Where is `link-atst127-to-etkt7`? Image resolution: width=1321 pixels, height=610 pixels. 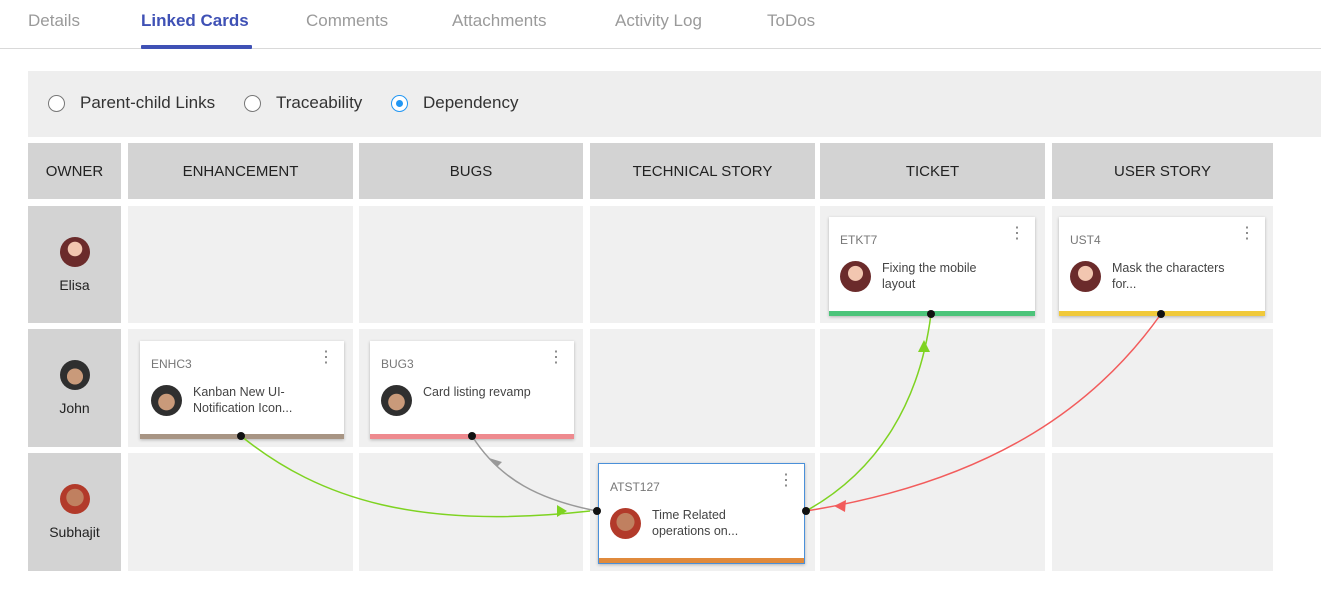 link-atst127-to-etkt7 is located at coordinates (868, 412).